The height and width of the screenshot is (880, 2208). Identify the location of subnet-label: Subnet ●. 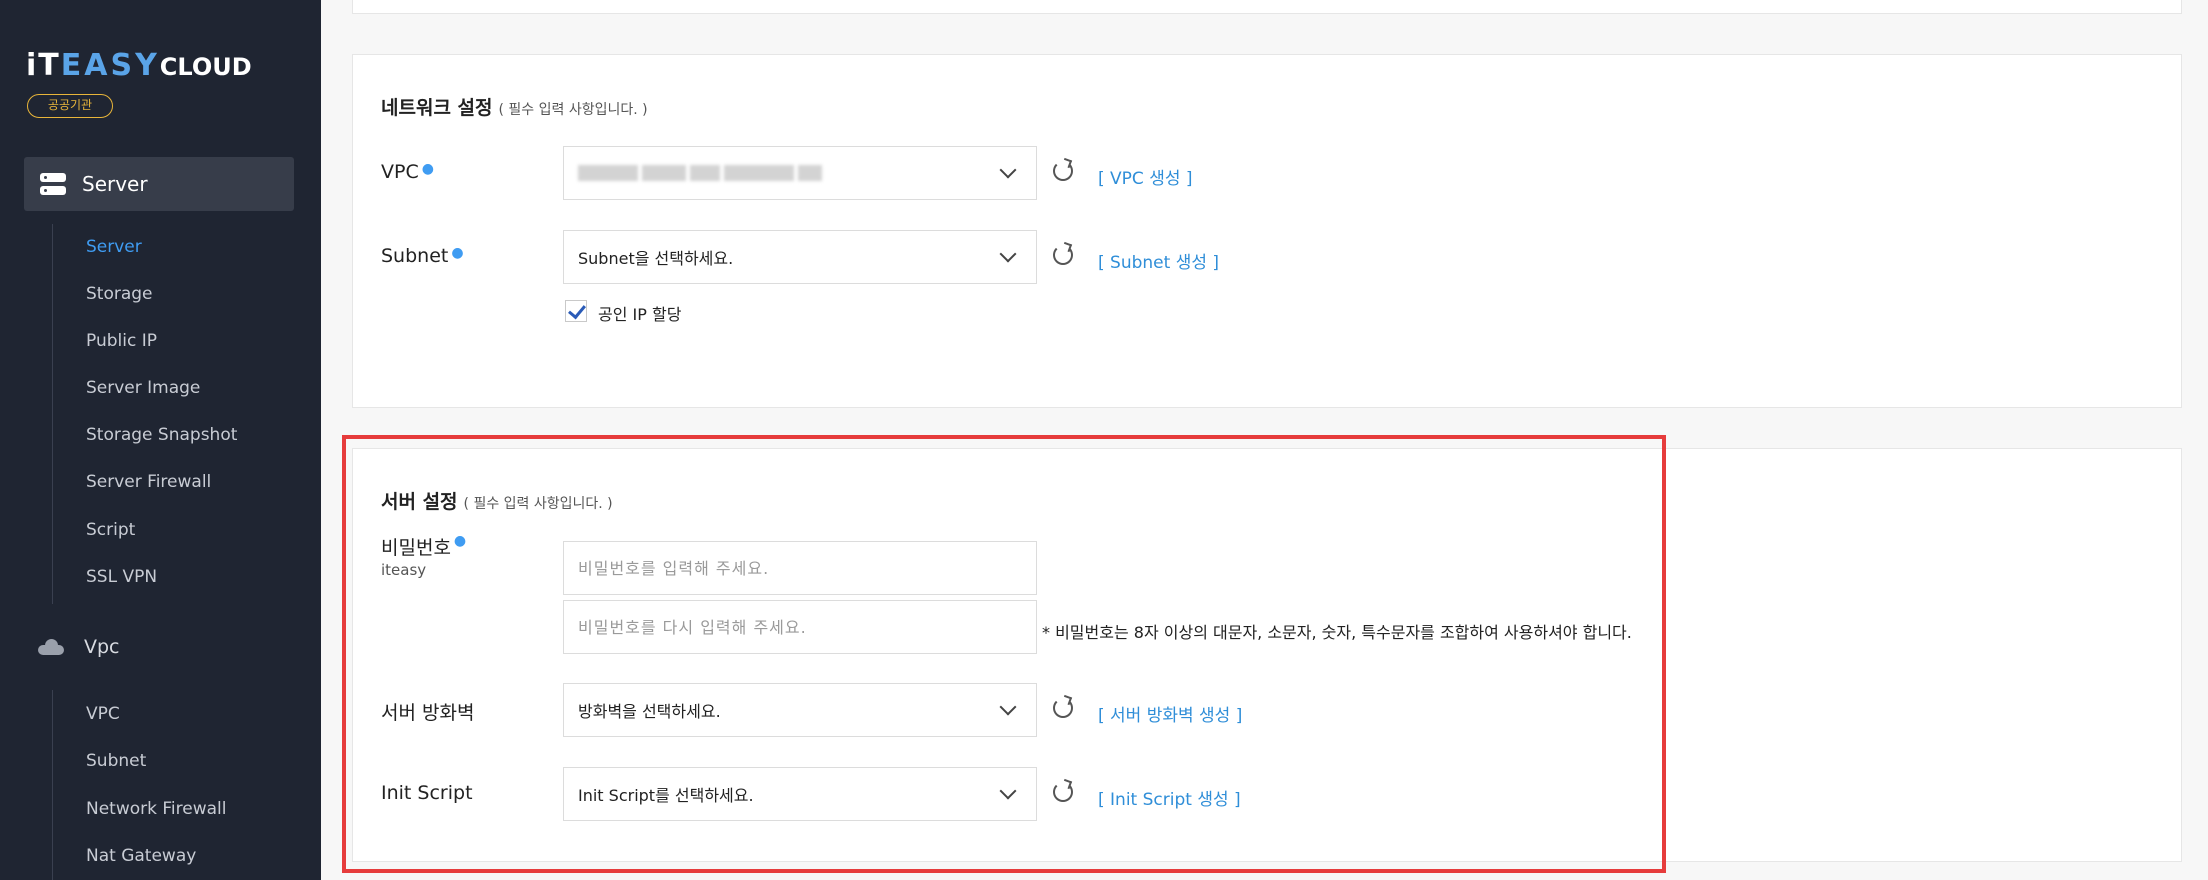
(422, 256).